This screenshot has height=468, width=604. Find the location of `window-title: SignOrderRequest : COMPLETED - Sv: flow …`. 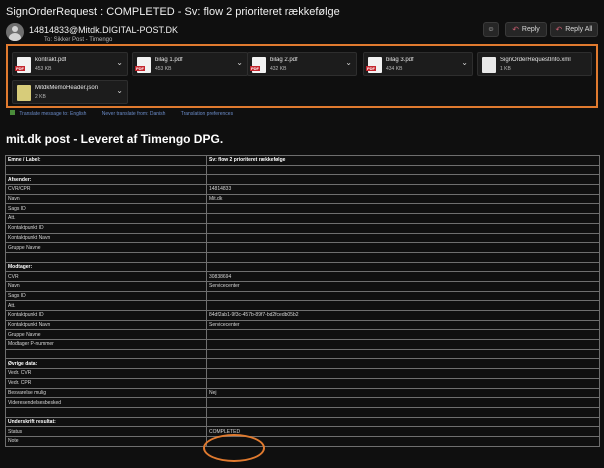

window-title: SignOrderRequest : COMPLETED - Sv: flow … is located at coordinates (173, 12).